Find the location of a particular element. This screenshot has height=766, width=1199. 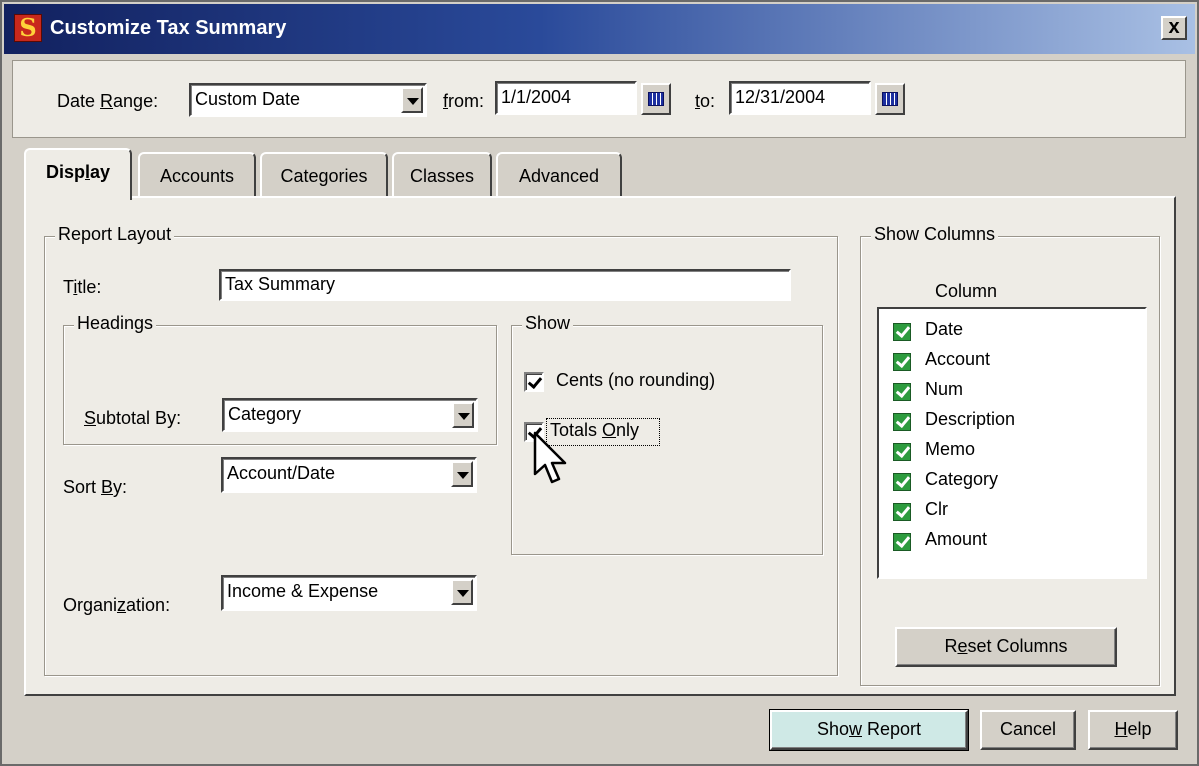

organization-label: Organization: is located at coordinates (117, 605).